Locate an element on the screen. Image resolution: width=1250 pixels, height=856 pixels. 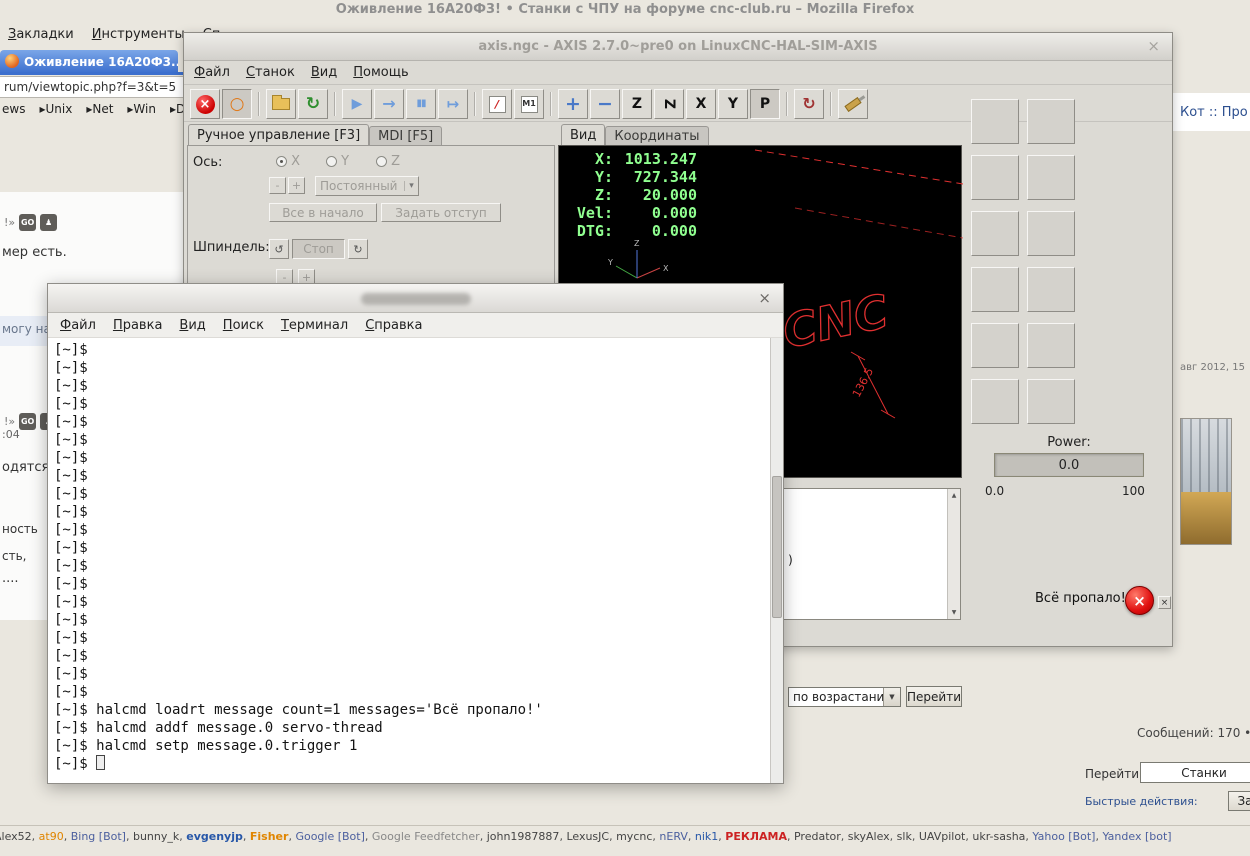
bookmark-item: ▸Net is located at coordinates (99, 109).